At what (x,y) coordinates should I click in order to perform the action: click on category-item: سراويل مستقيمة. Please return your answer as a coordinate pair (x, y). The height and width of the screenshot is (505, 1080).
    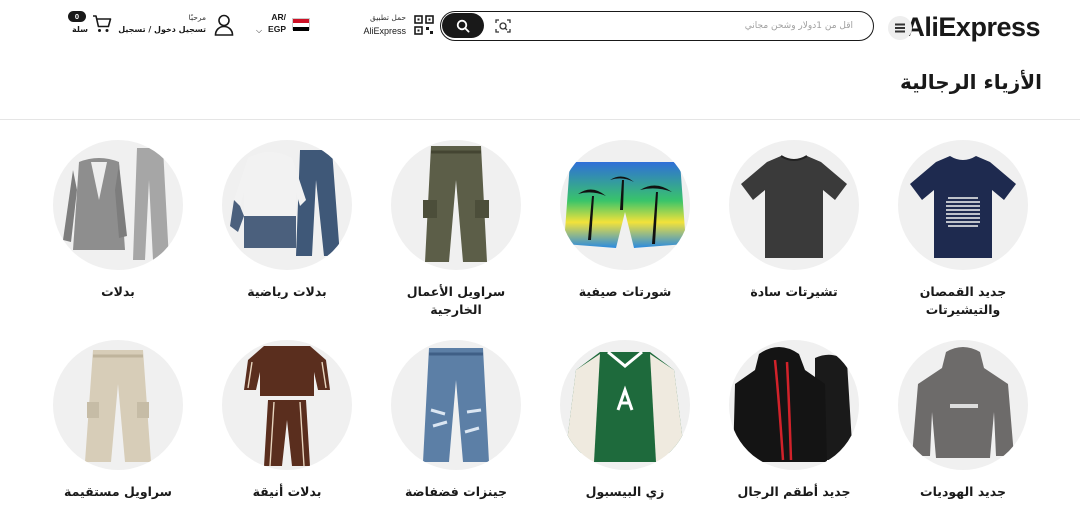
    Looking at the image, I should click on (118, 422).